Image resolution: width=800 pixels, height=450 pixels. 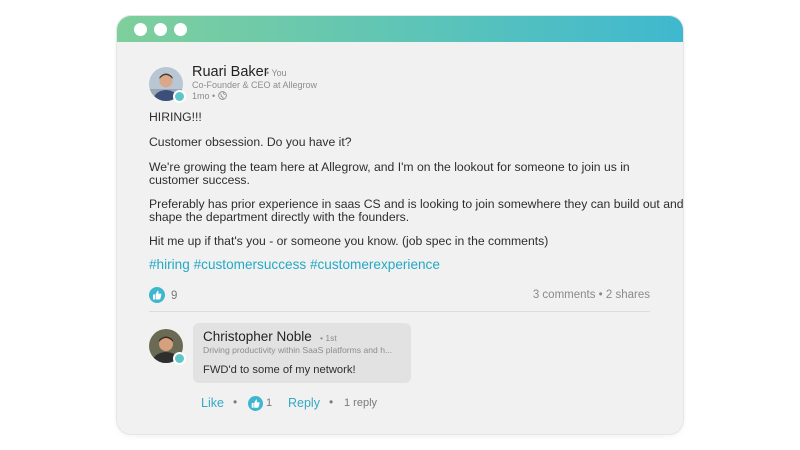 I want to click on author-headline: Co-Founder & CEO at Allegrow, so click(x=255, y=85).